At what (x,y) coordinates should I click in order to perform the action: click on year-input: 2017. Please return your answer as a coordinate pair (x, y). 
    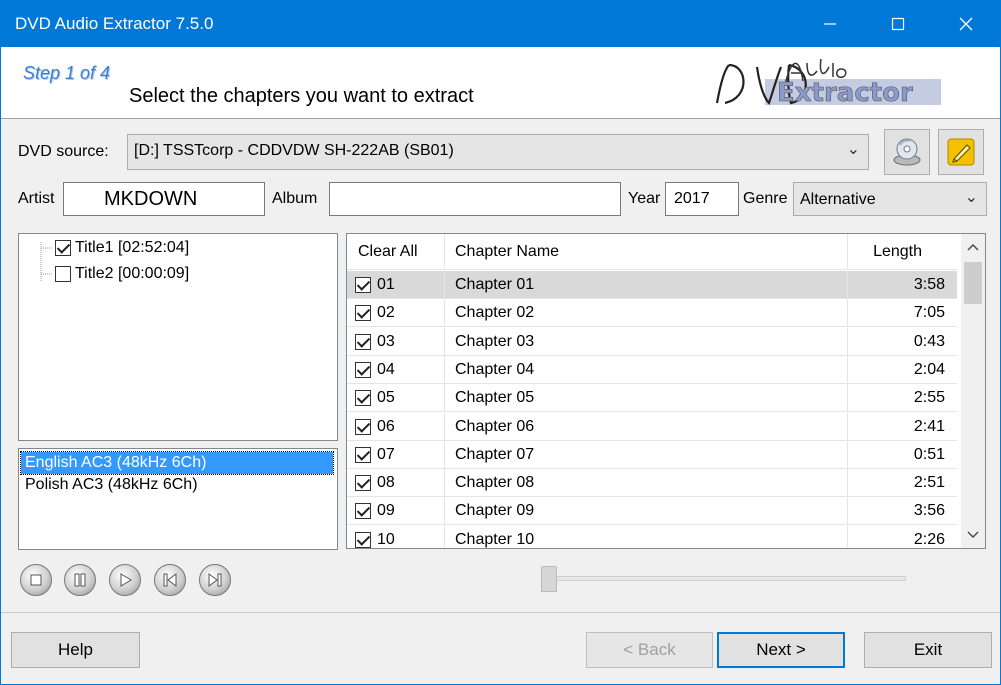
    Looking at the image, I should click on (702, 199).